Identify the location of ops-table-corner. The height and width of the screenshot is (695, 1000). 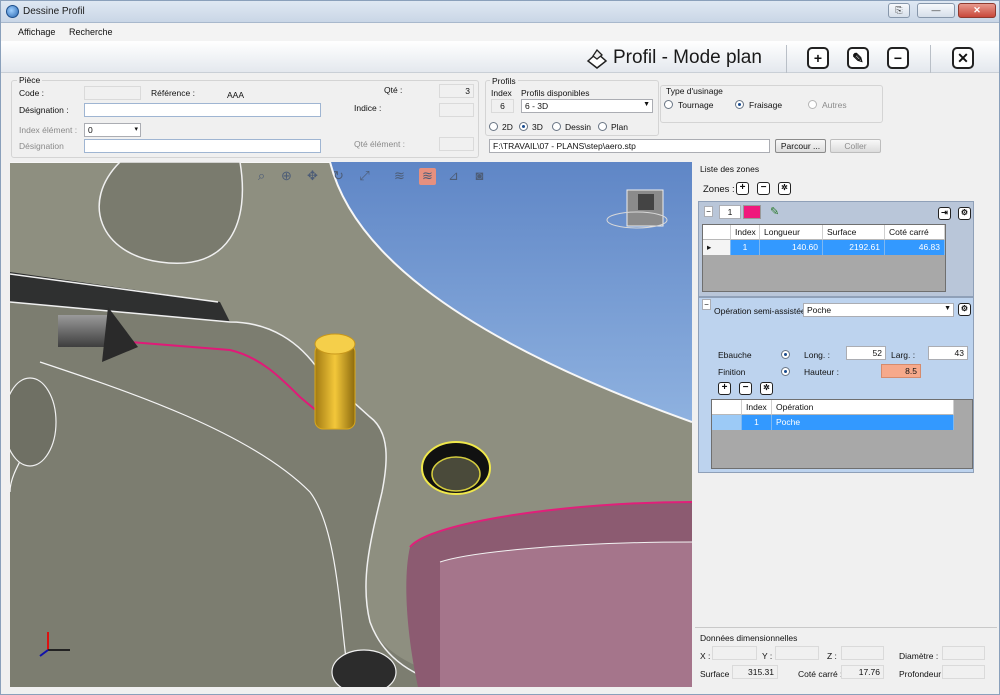
(727, 407).